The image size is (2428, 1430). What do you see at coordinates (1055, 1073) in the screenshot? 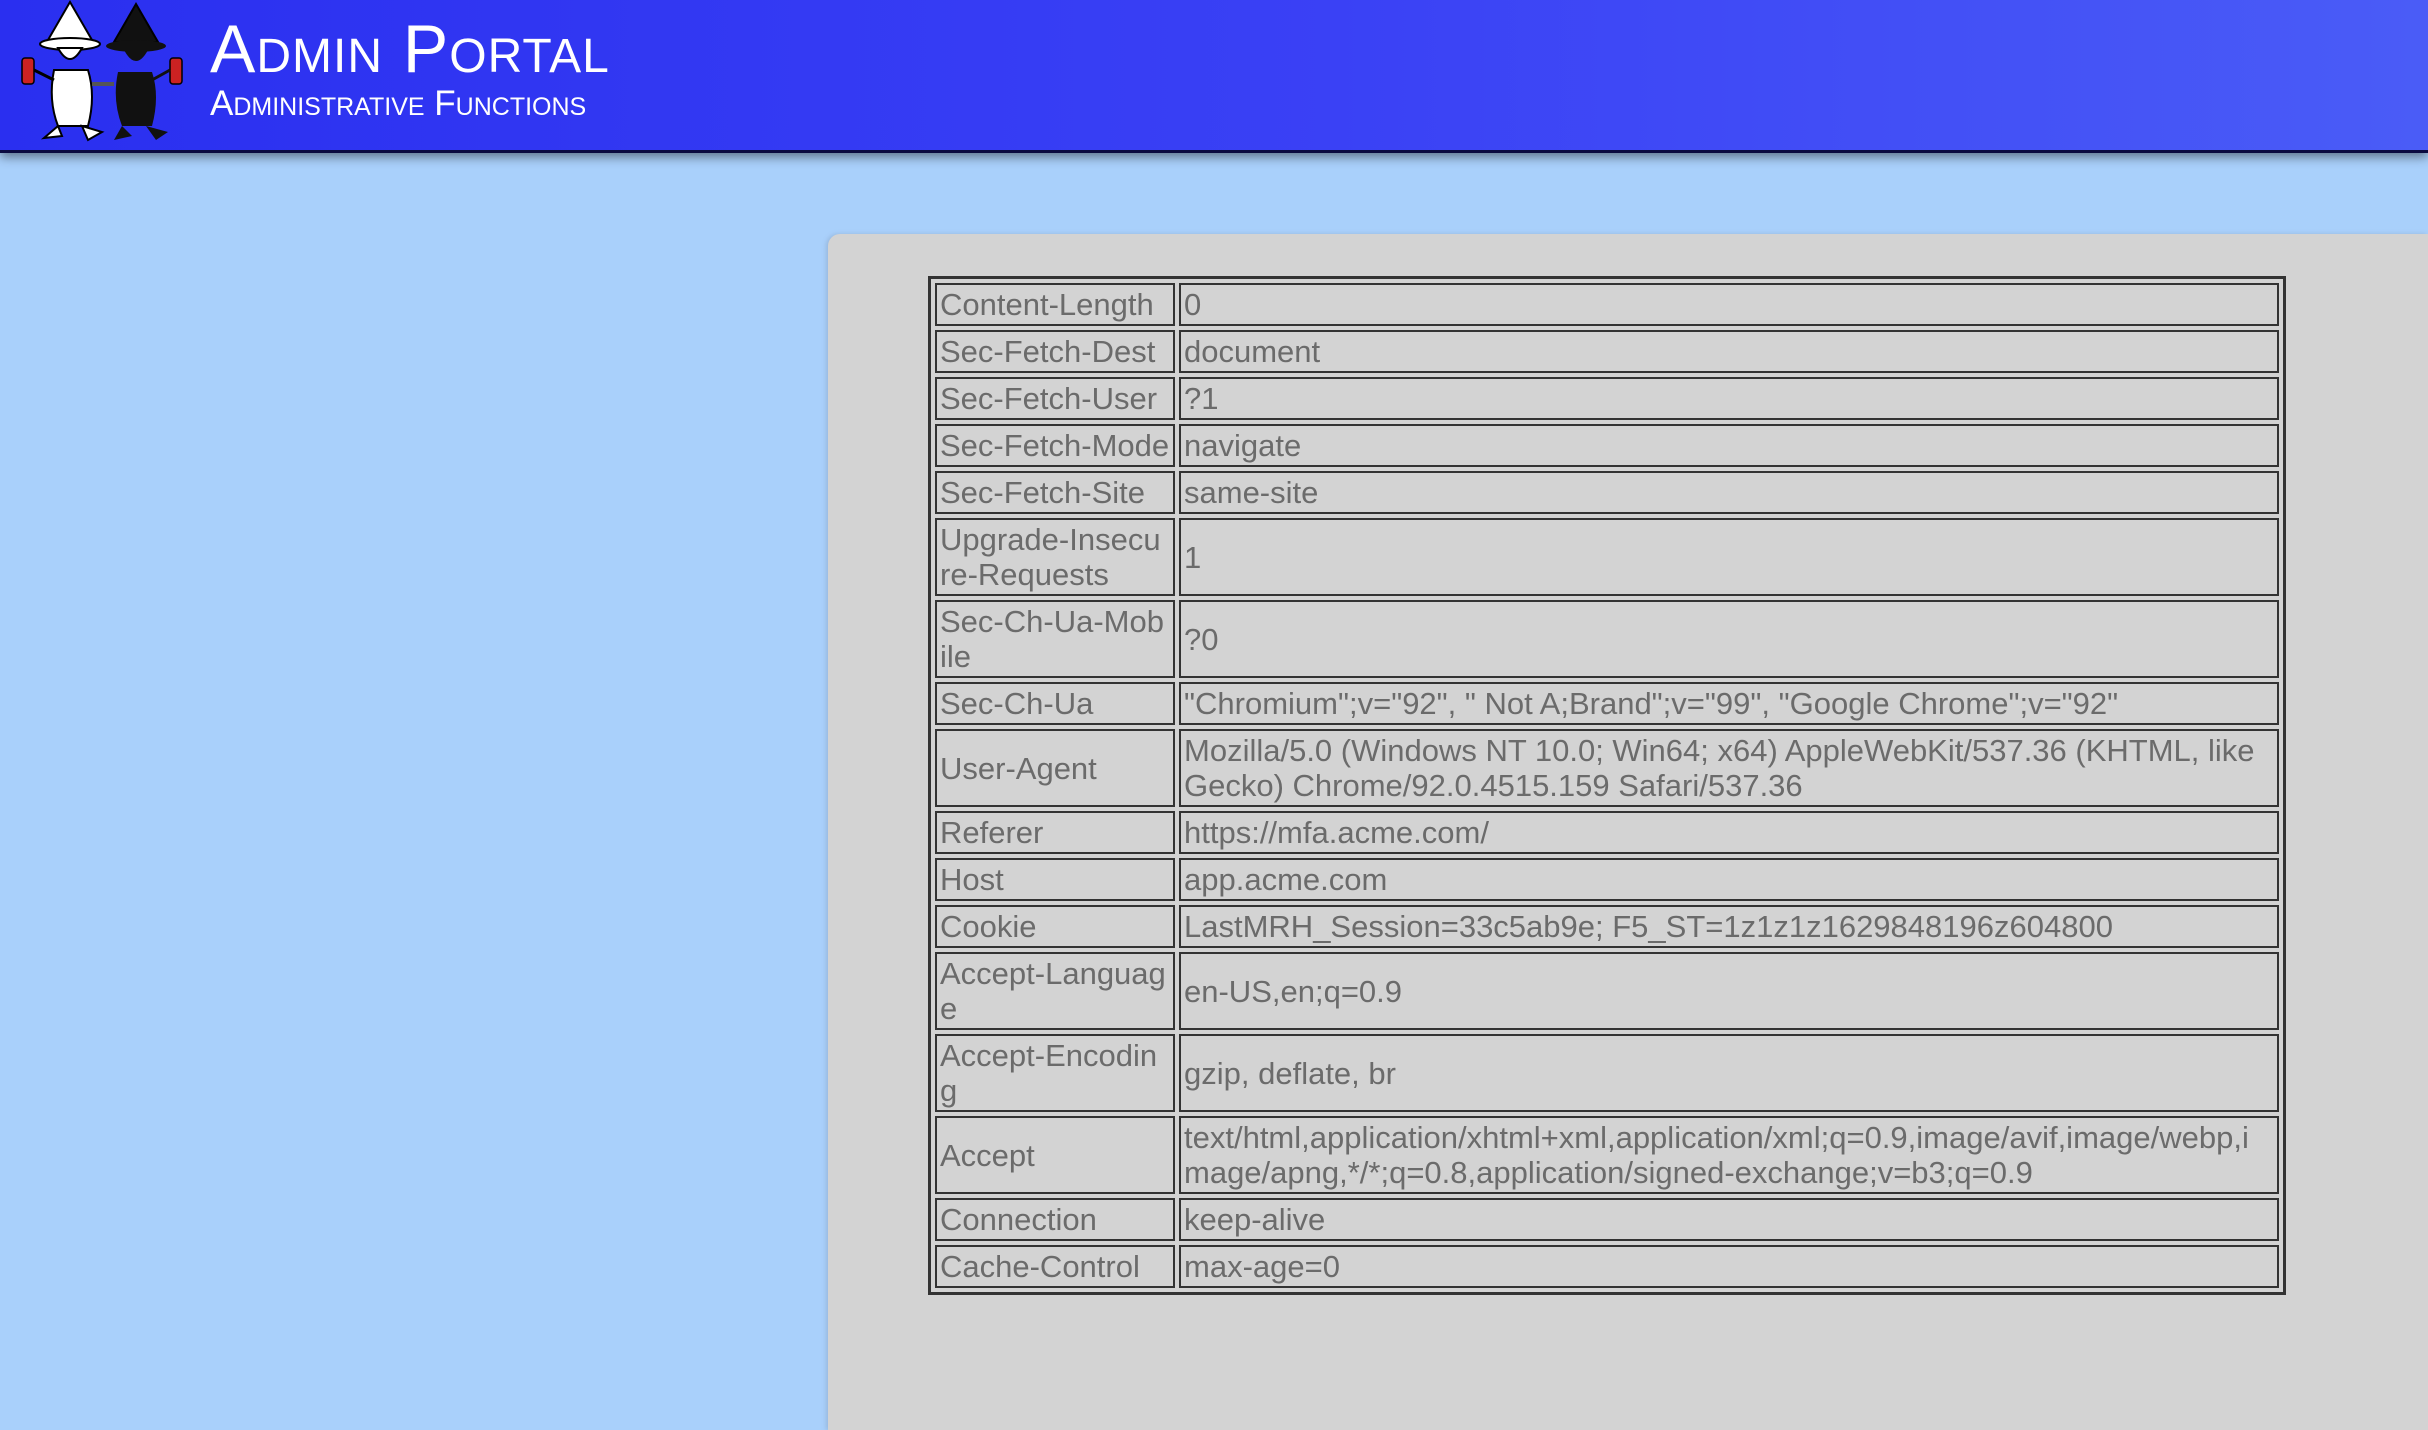
I see `header-name: Accept-Encoding` at bounding box center [1055, 1073].